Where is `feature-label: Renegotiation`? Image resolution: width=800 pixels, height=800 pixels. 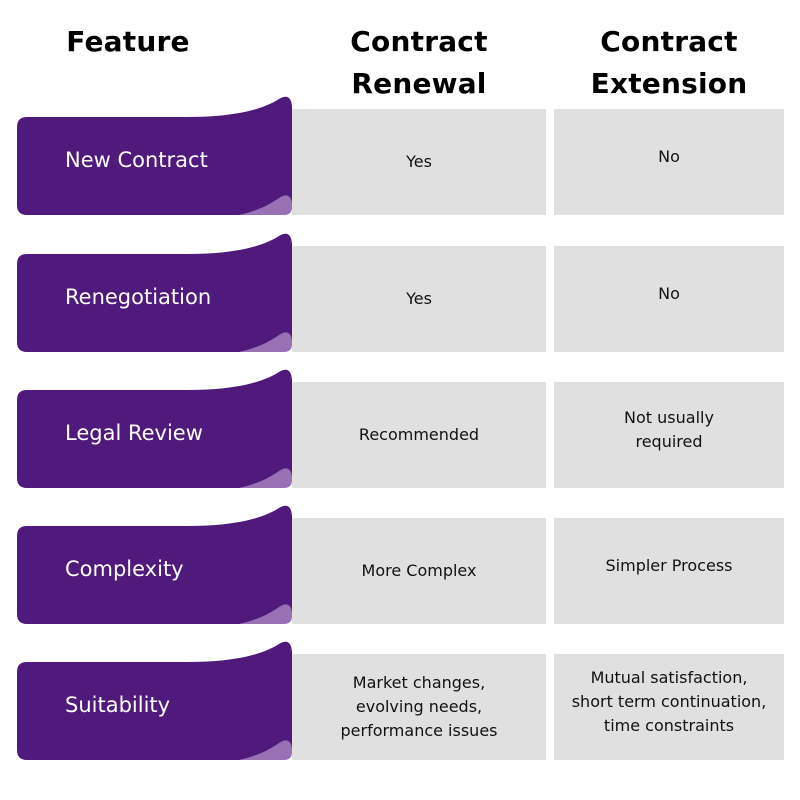 feature-label: Renegotiation is located at coordinates (138, 297).